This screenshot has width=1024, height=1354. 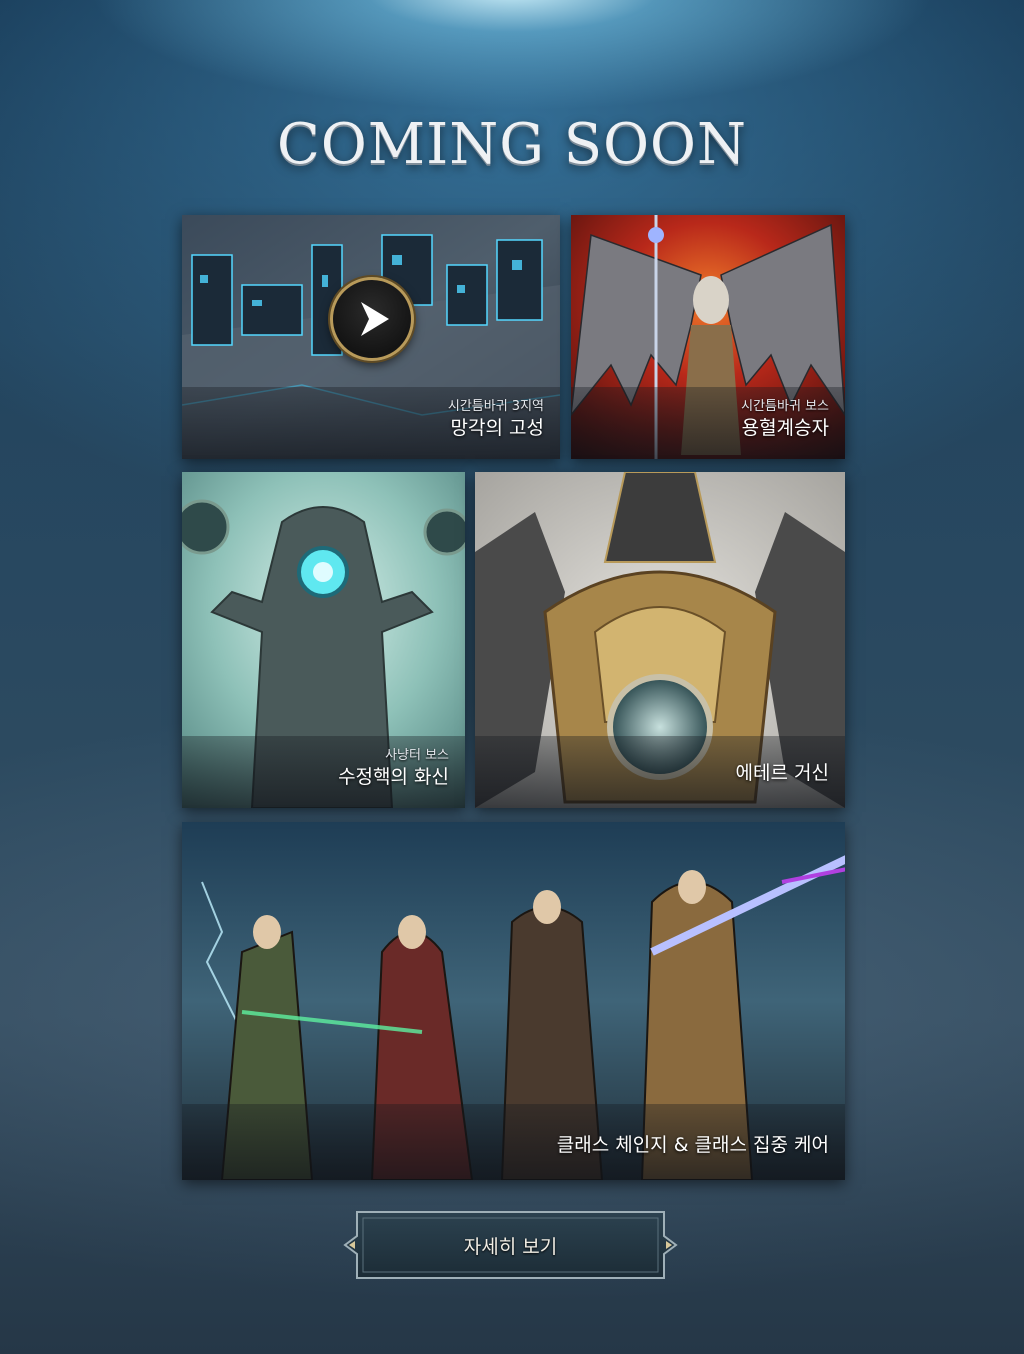 I want to click on card-title: 망각의 고성, so click(x=497, y=428).